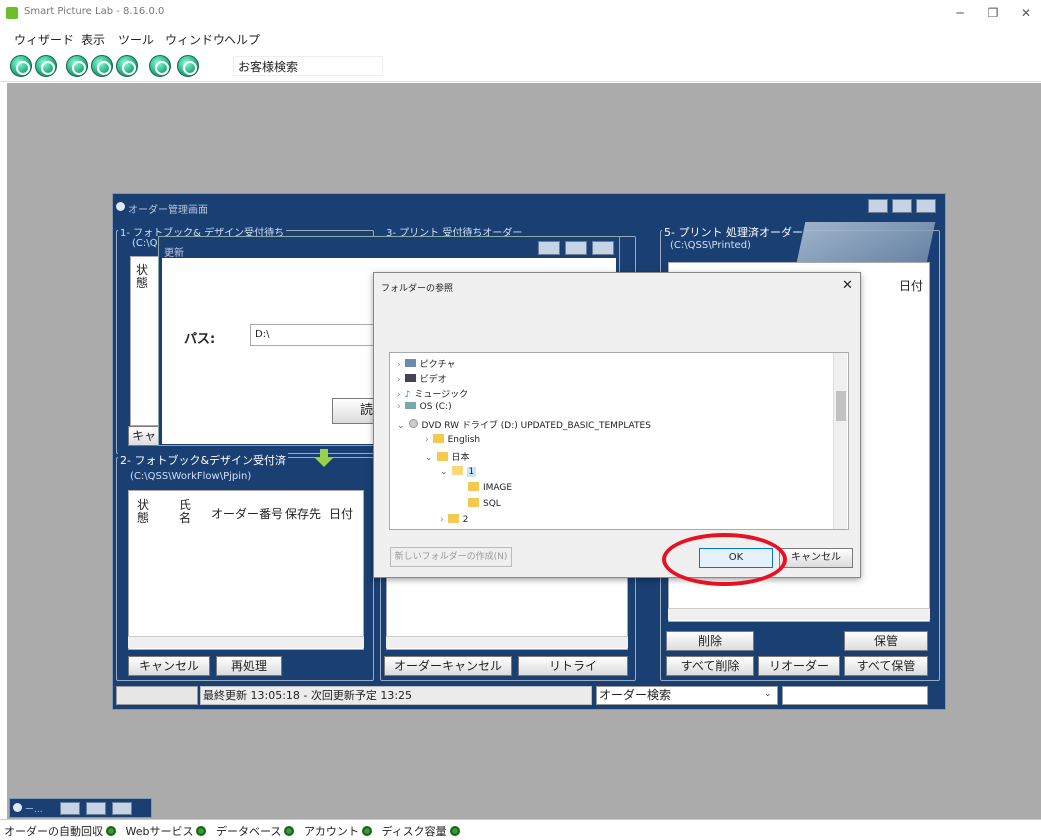 The height and width of the screenshot is (840, 1041). I want to click on panel2-col-name: 氏名, so click(185, 511).